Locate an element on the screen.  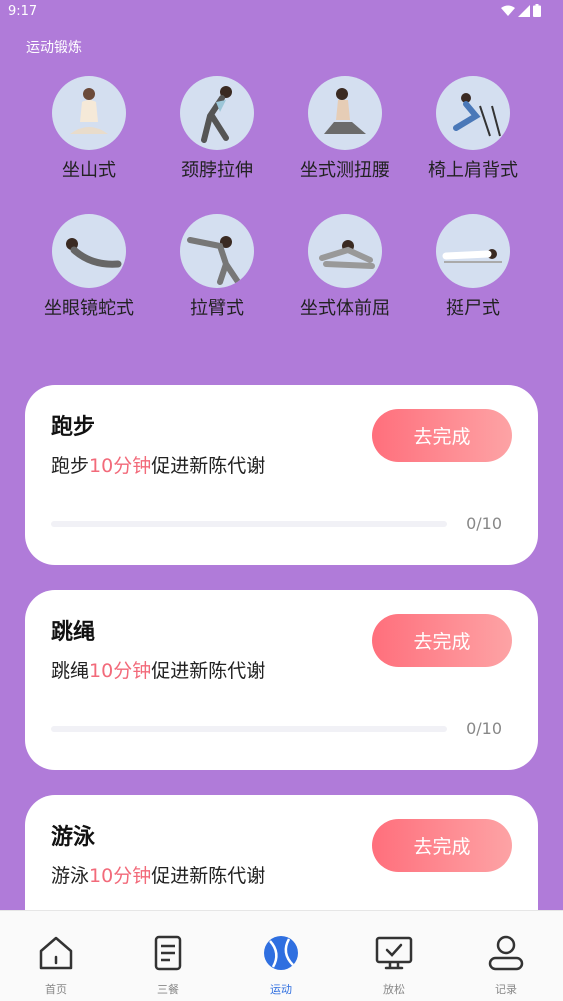
nav-label: 记录 is located at coordinates (506, 989).